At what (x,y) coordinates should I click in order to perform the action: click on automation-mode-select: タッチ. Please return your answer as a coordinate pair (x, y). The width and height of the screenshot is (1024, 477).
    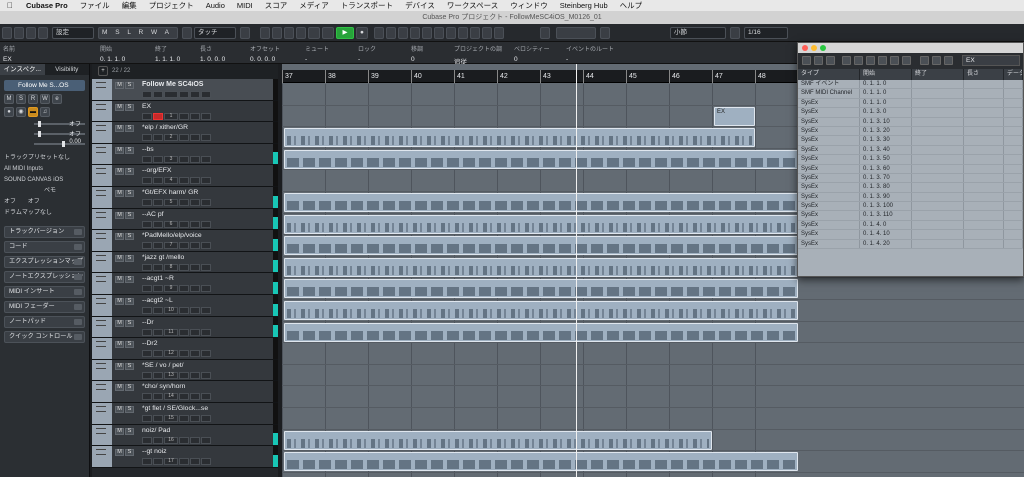
    Looking at the image, I should click on (215, 33).